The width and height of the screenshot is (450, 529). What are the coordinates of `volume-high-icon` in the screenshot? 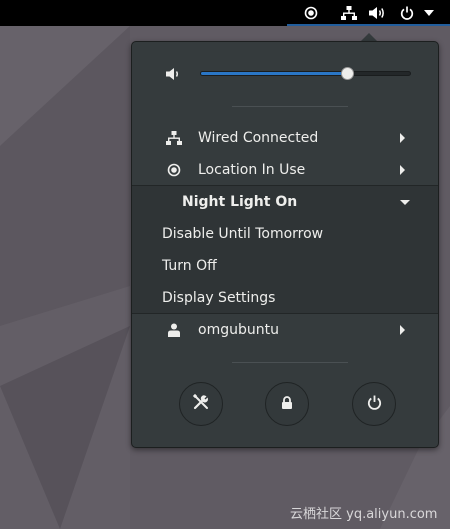 It's located at (378, 13).